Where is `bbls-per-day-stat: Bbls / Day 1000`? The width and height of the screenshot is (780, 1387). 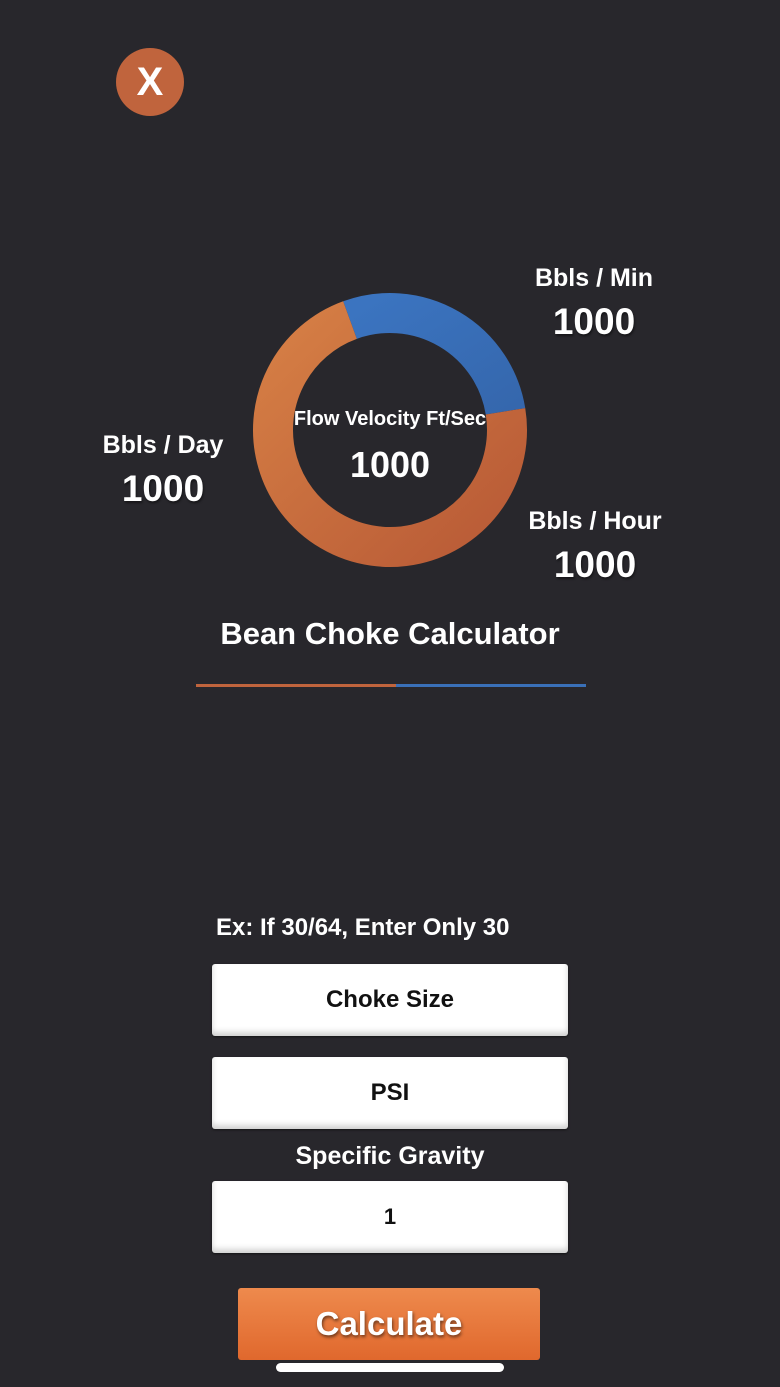
bbls-per-day-stat: Bbls / Day 1000 is located at coordinates (163, 470).